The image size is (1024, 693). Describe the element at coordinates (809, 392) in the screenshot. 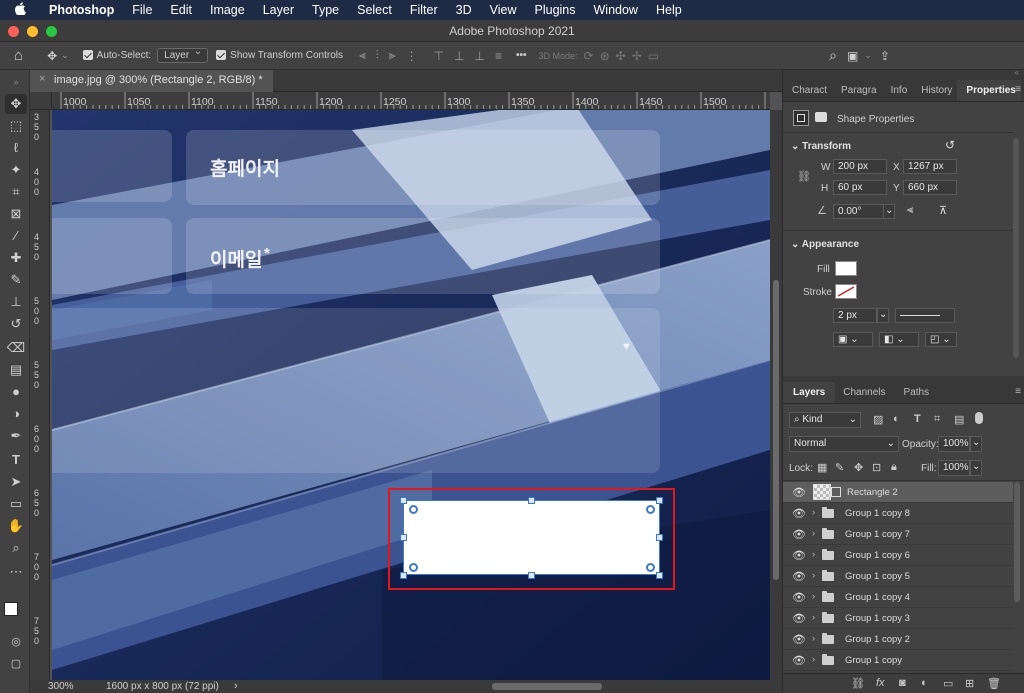

I see `tab-layers: Layers` at that location.